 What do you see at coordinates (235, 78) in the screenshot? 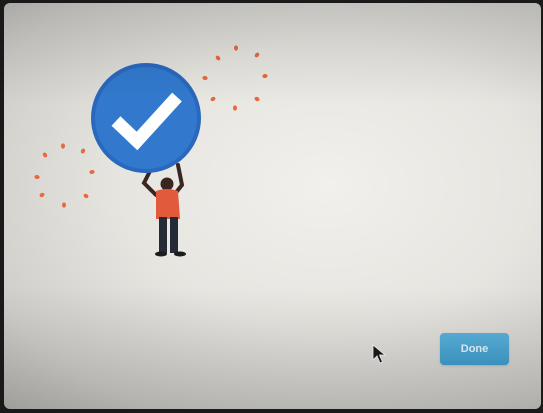
I see `sparkle-ring-right` at bounding box center [235, 78].